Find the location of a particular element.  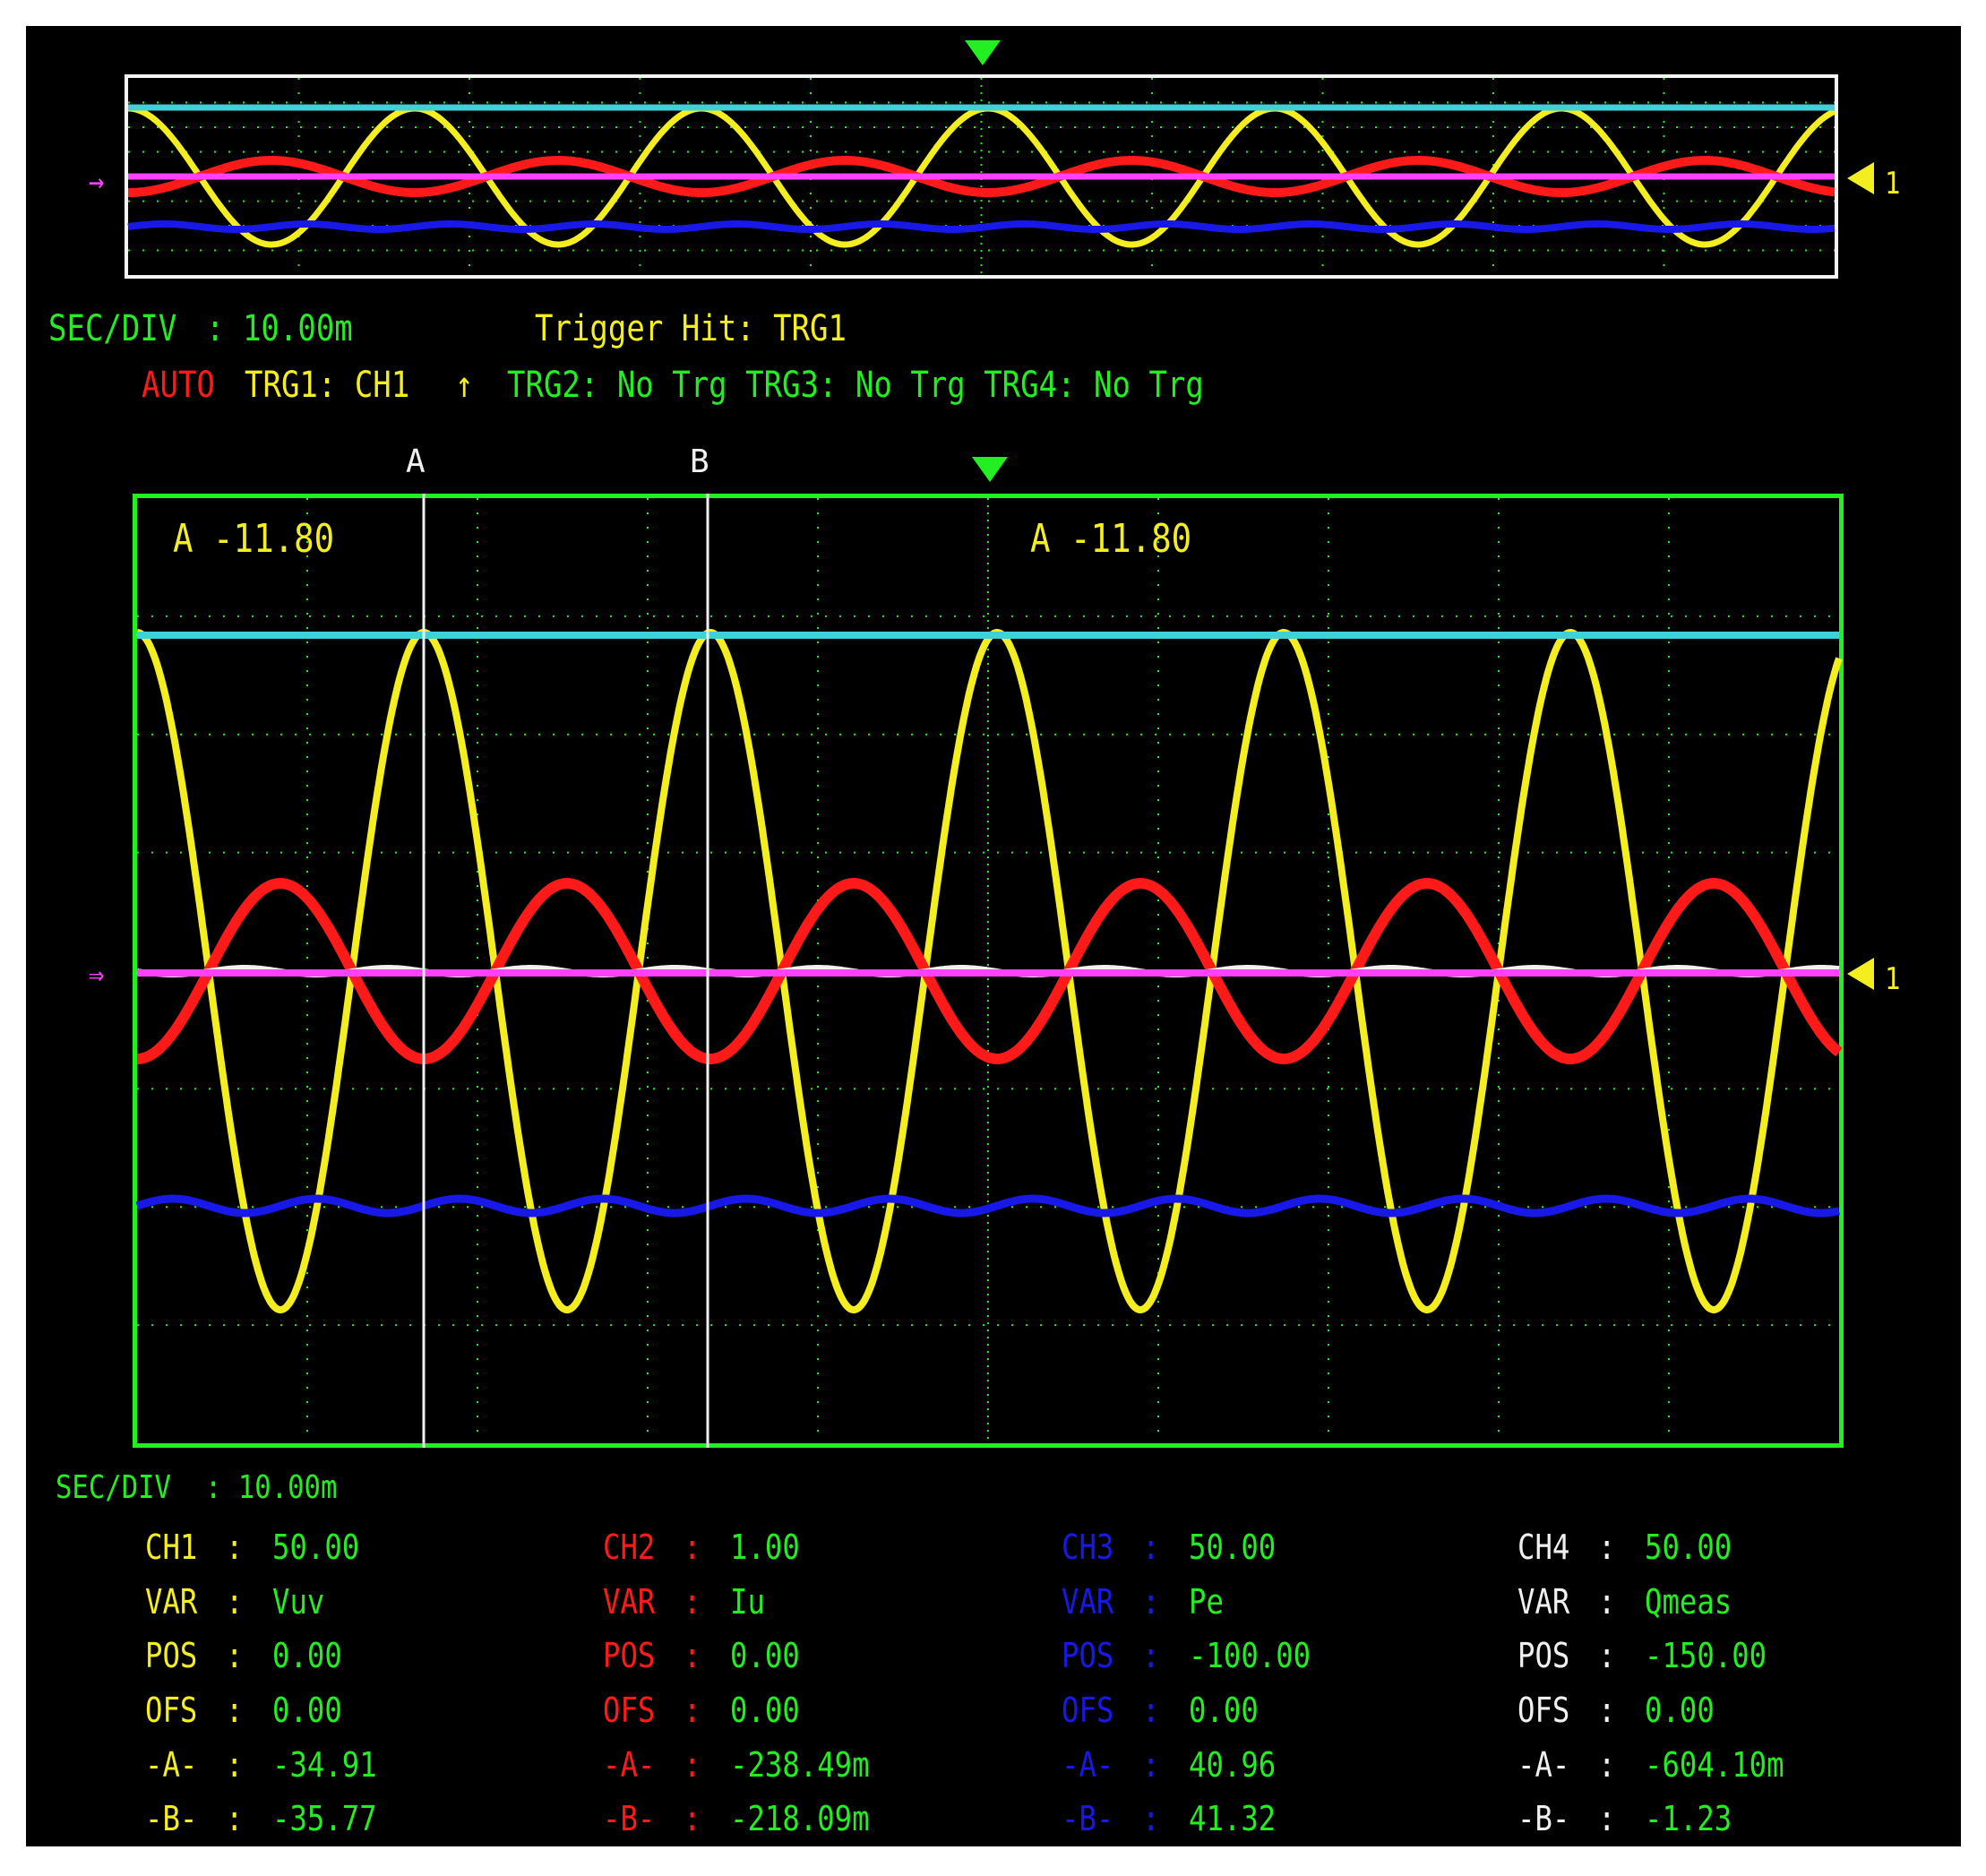

cursor-readout-right: A -11.80 is located at coordinates (1111, 539).